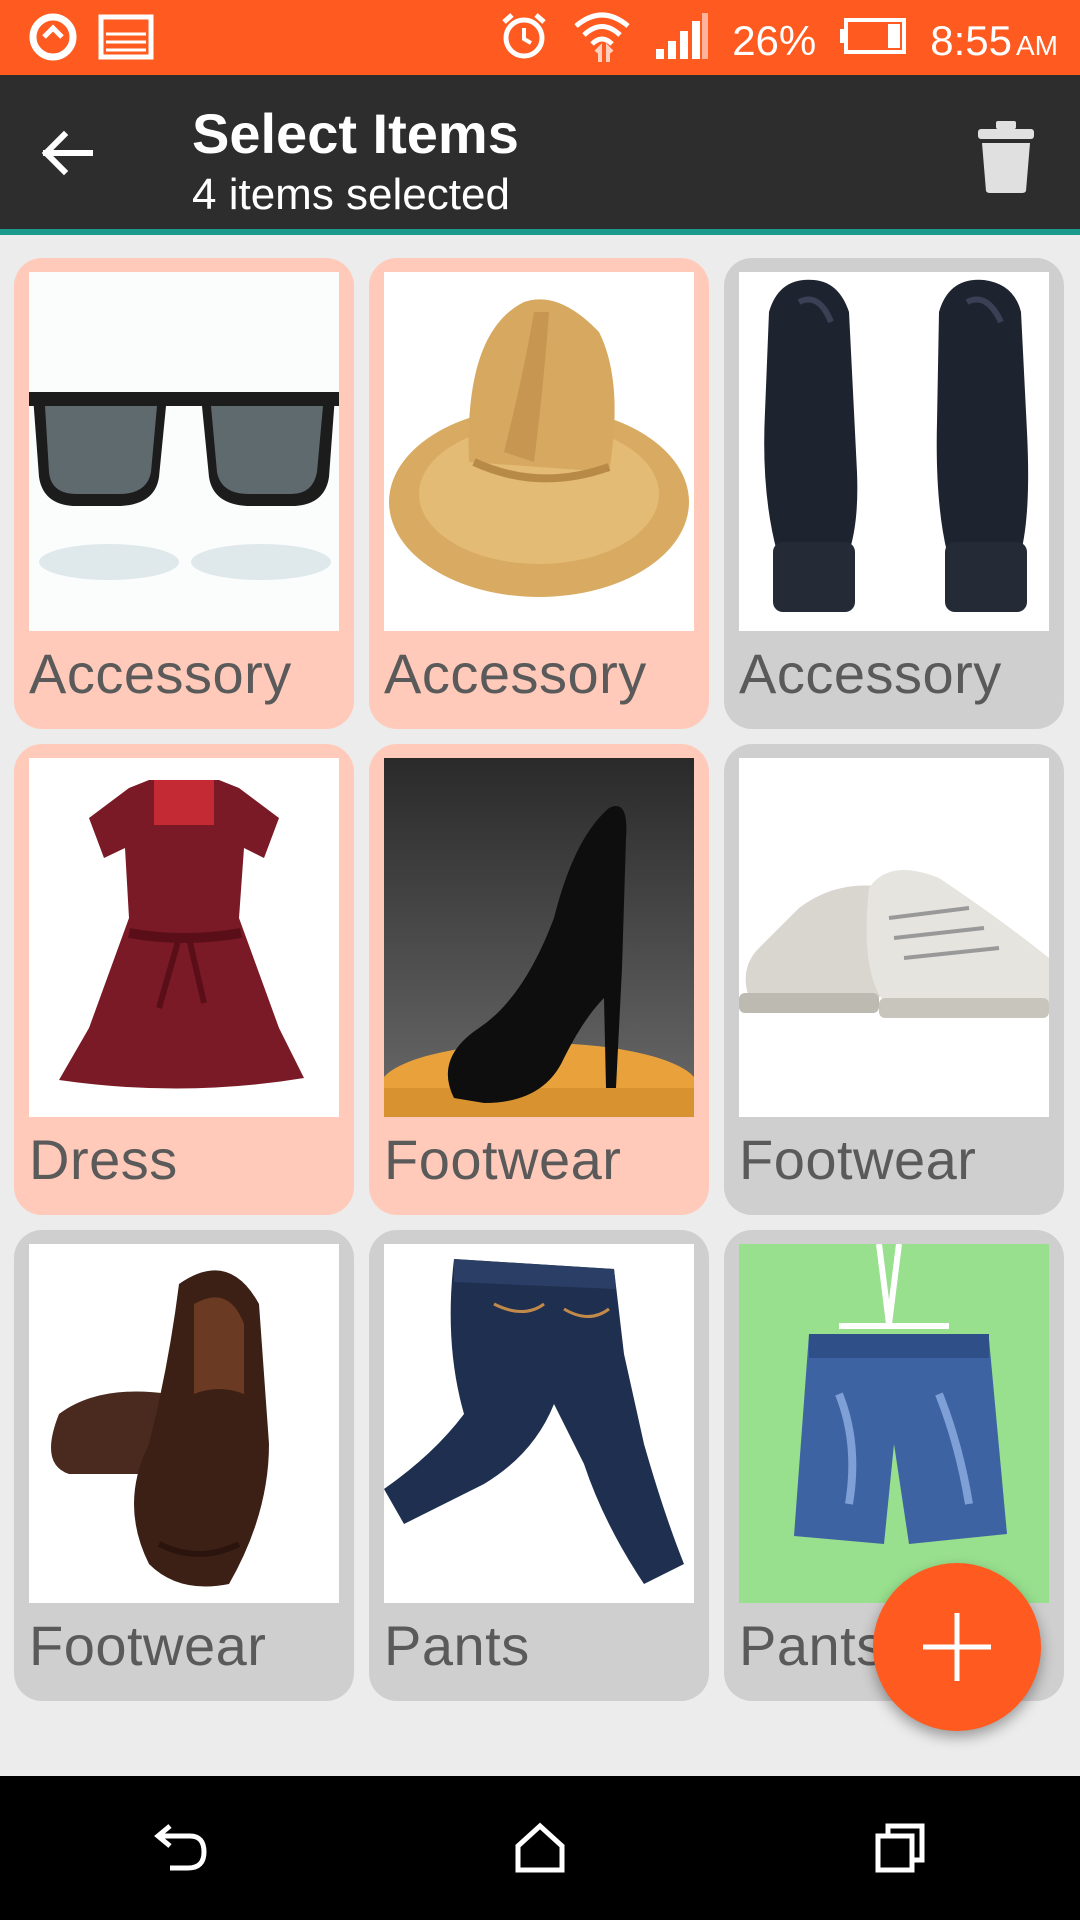  What do you see at coordinates (53, 39) in the screenshot?
I see `sync-icon` at bounding box center [53, 39].